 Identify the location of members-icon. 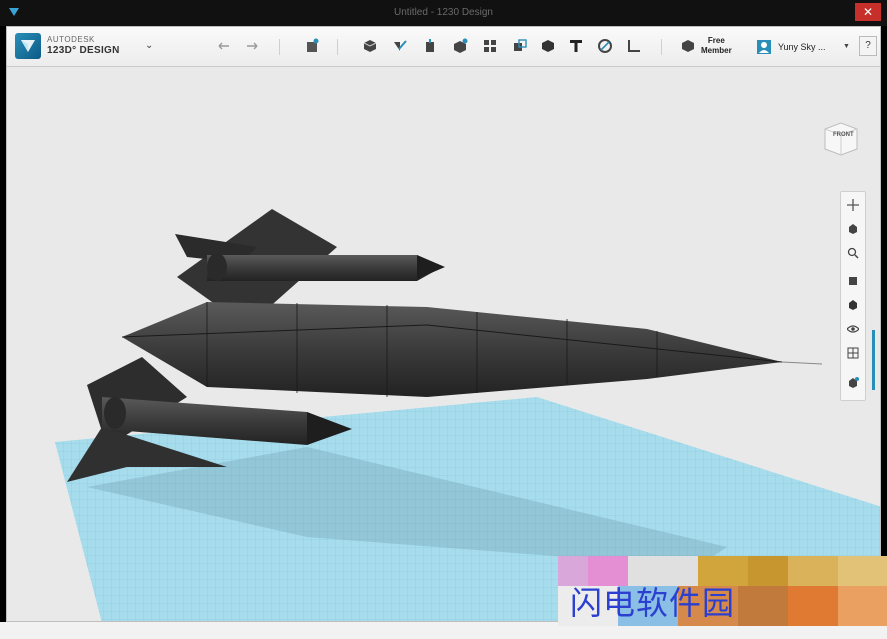
(688, 46).